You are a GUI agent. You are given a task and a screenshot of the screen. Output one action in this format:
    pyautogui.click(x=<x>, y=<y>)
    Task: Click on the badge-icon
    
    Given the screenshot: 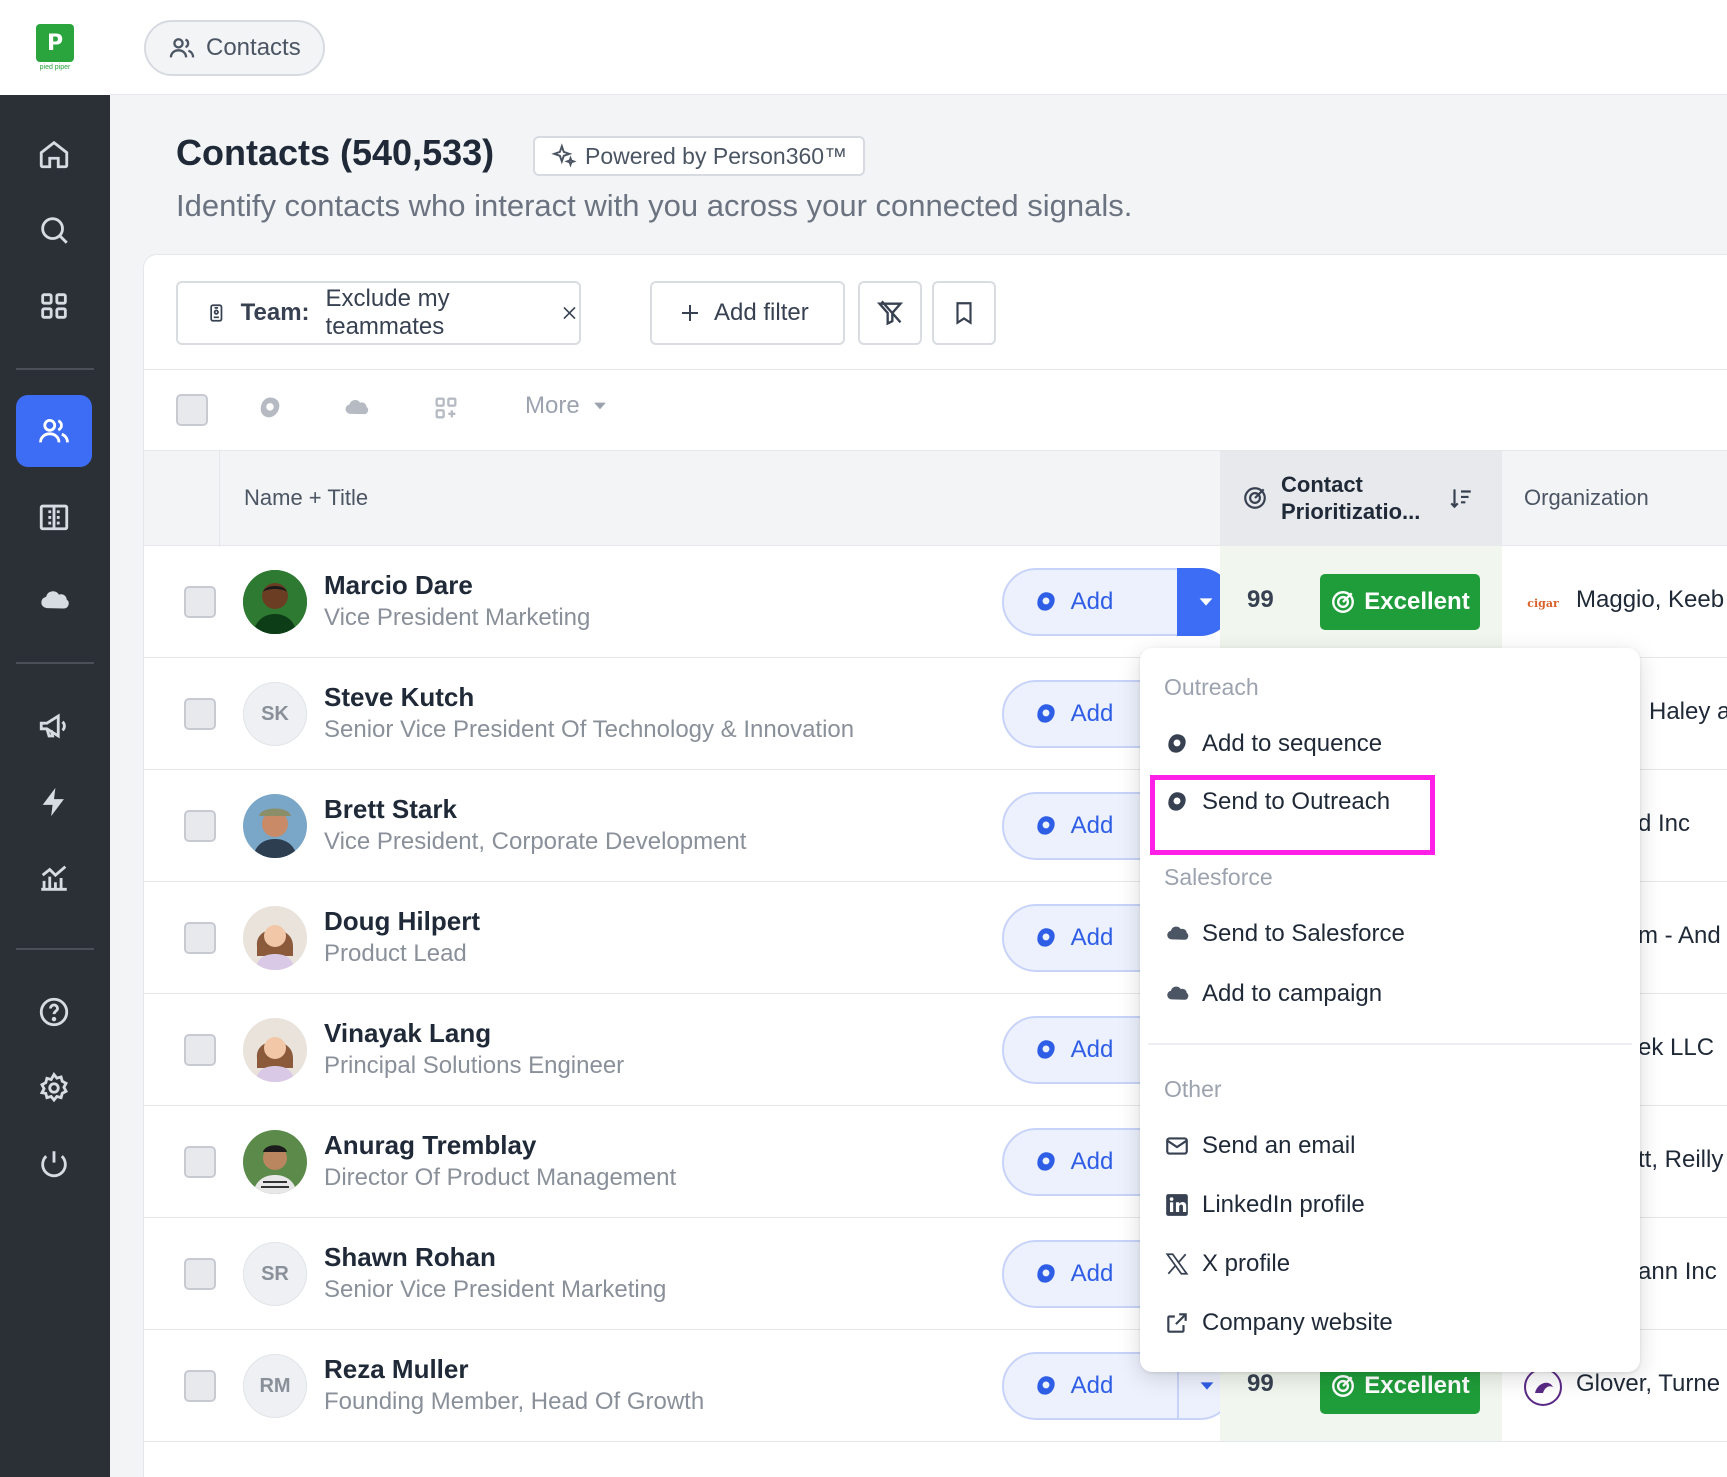 What is the action you would take?
    pyautogui.click(x=216, y=313)
    